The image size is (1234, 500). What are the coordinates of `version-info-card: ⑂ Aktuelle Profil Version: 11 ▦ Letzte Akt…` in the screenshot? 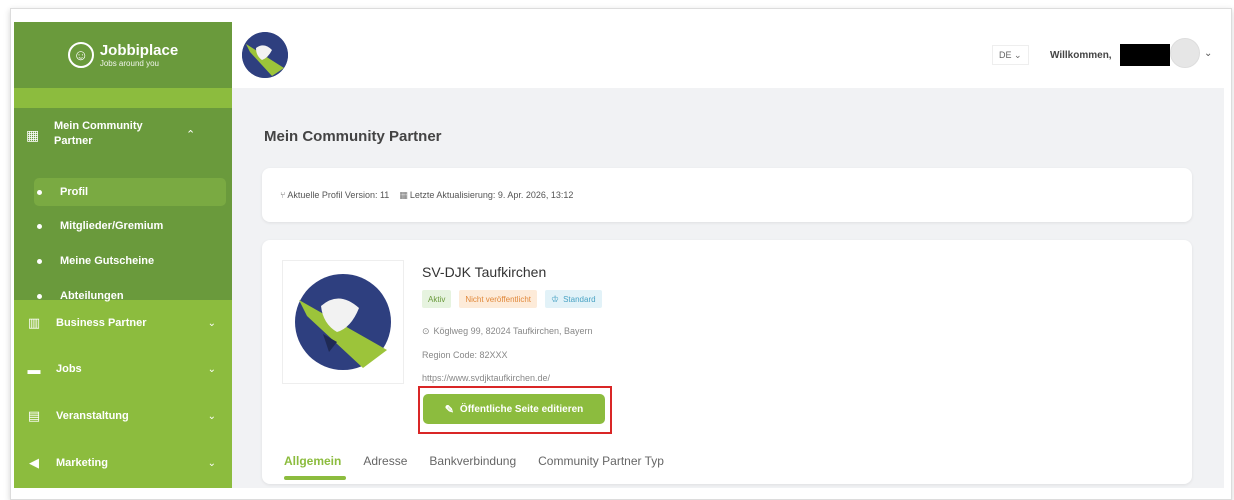 It's located at (727, 195).